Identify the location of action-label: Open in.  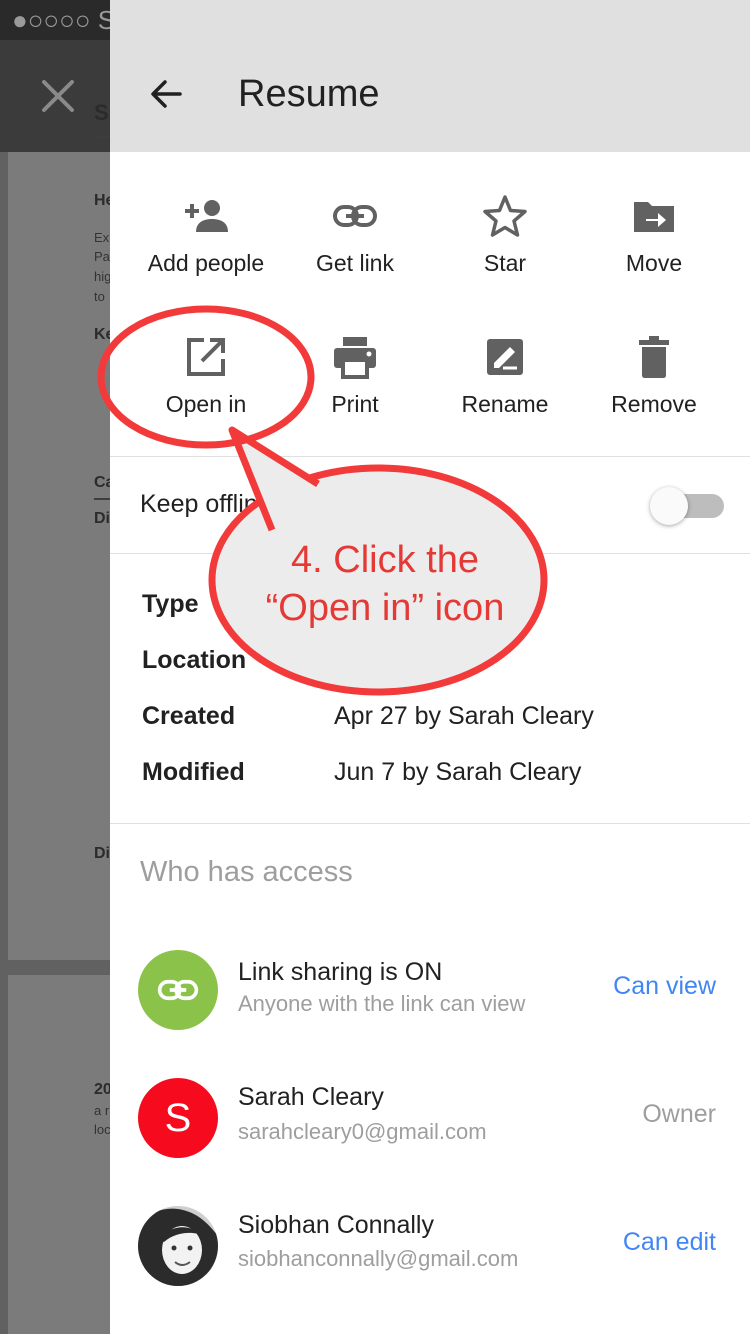
(206, 404).